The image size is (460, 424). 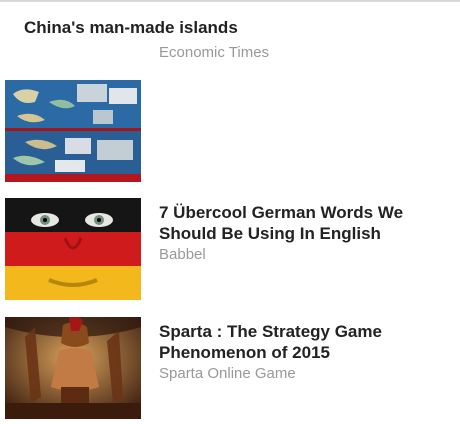 What do you see at coordinates (131, 28) in the screenshot?
I see `headline-china-islands: China's man-made islands` at bounding box center [131, 28].